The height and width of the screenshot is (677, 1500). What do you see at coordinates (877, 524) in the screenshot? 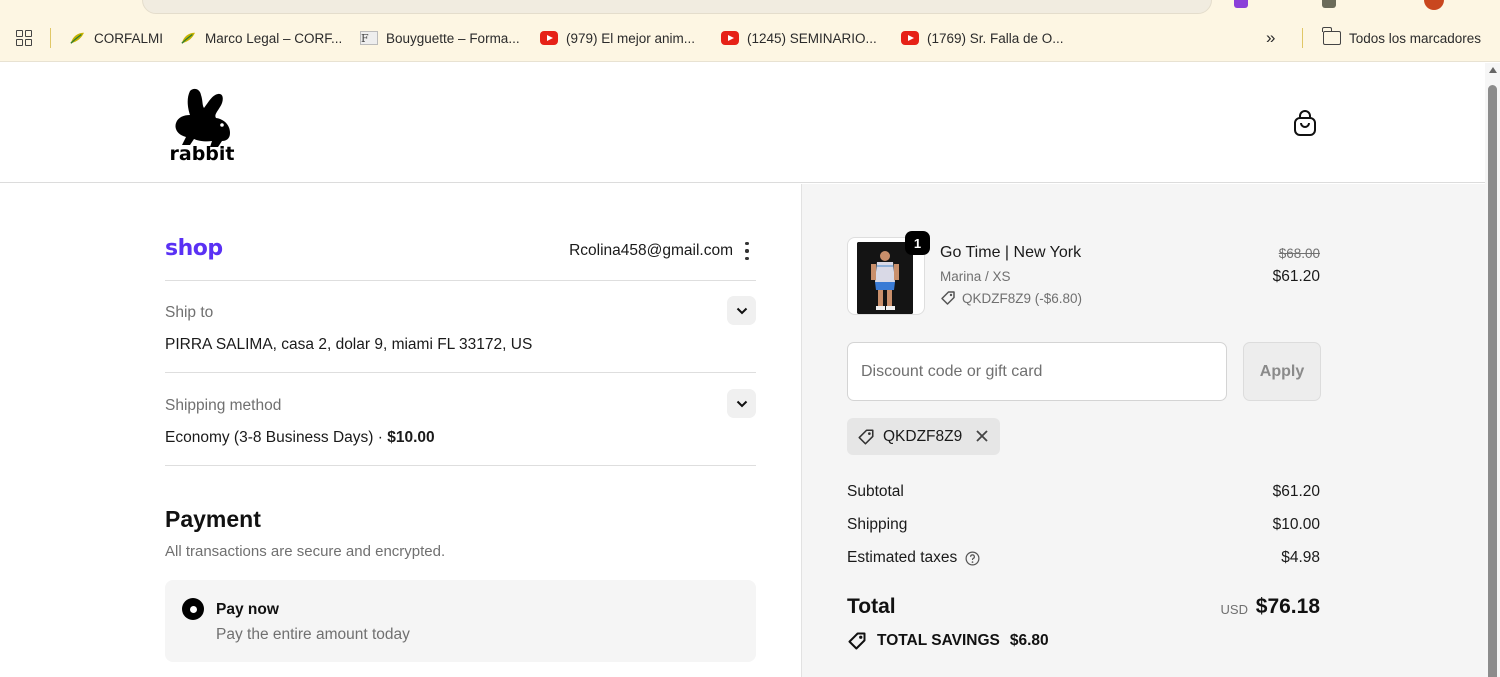
I see `shipping-label: Shipping` at bounding box center [877, 524].